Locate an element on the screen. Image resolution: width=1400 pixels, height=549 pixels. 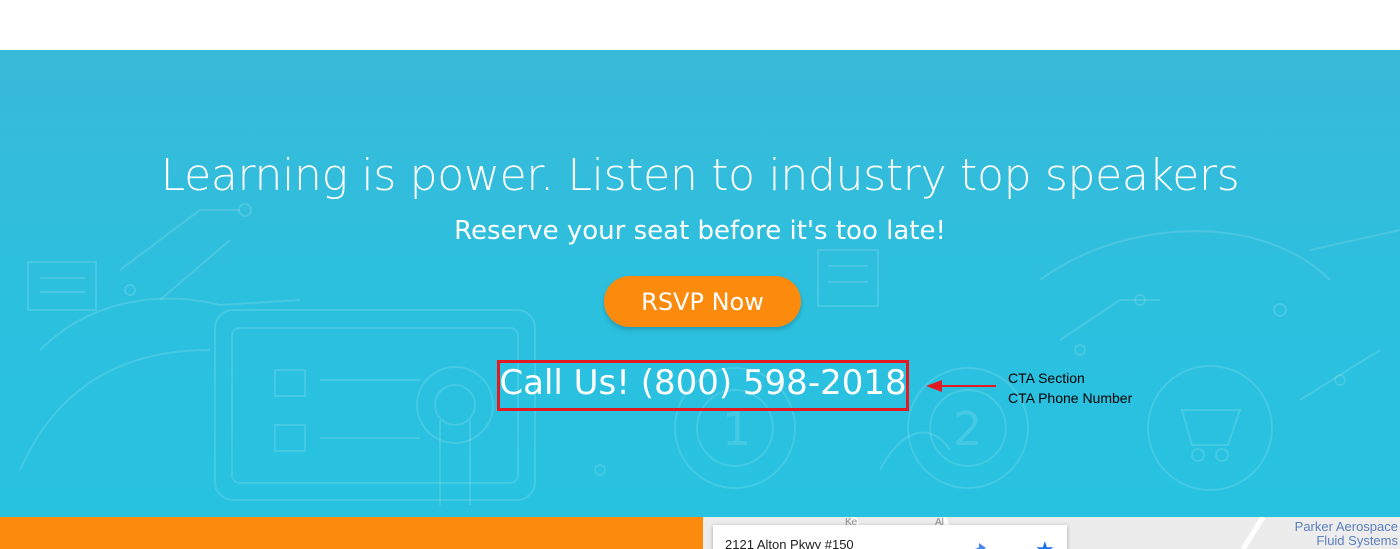
footer-orange-bar is located at coordinates (351, 533).